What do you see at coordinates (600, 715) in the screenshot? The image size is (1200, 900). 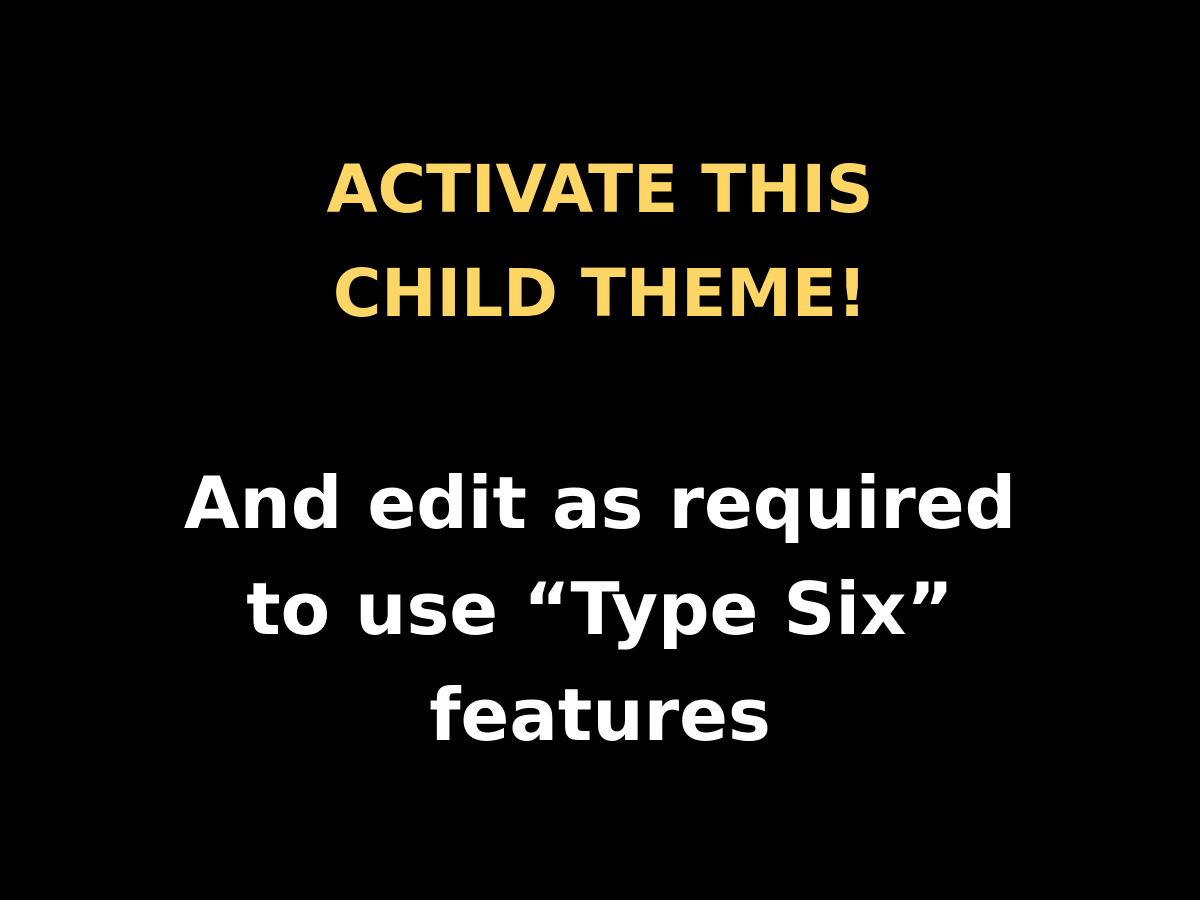 I see `body-line-3: features` at bounding box center [600, 715].